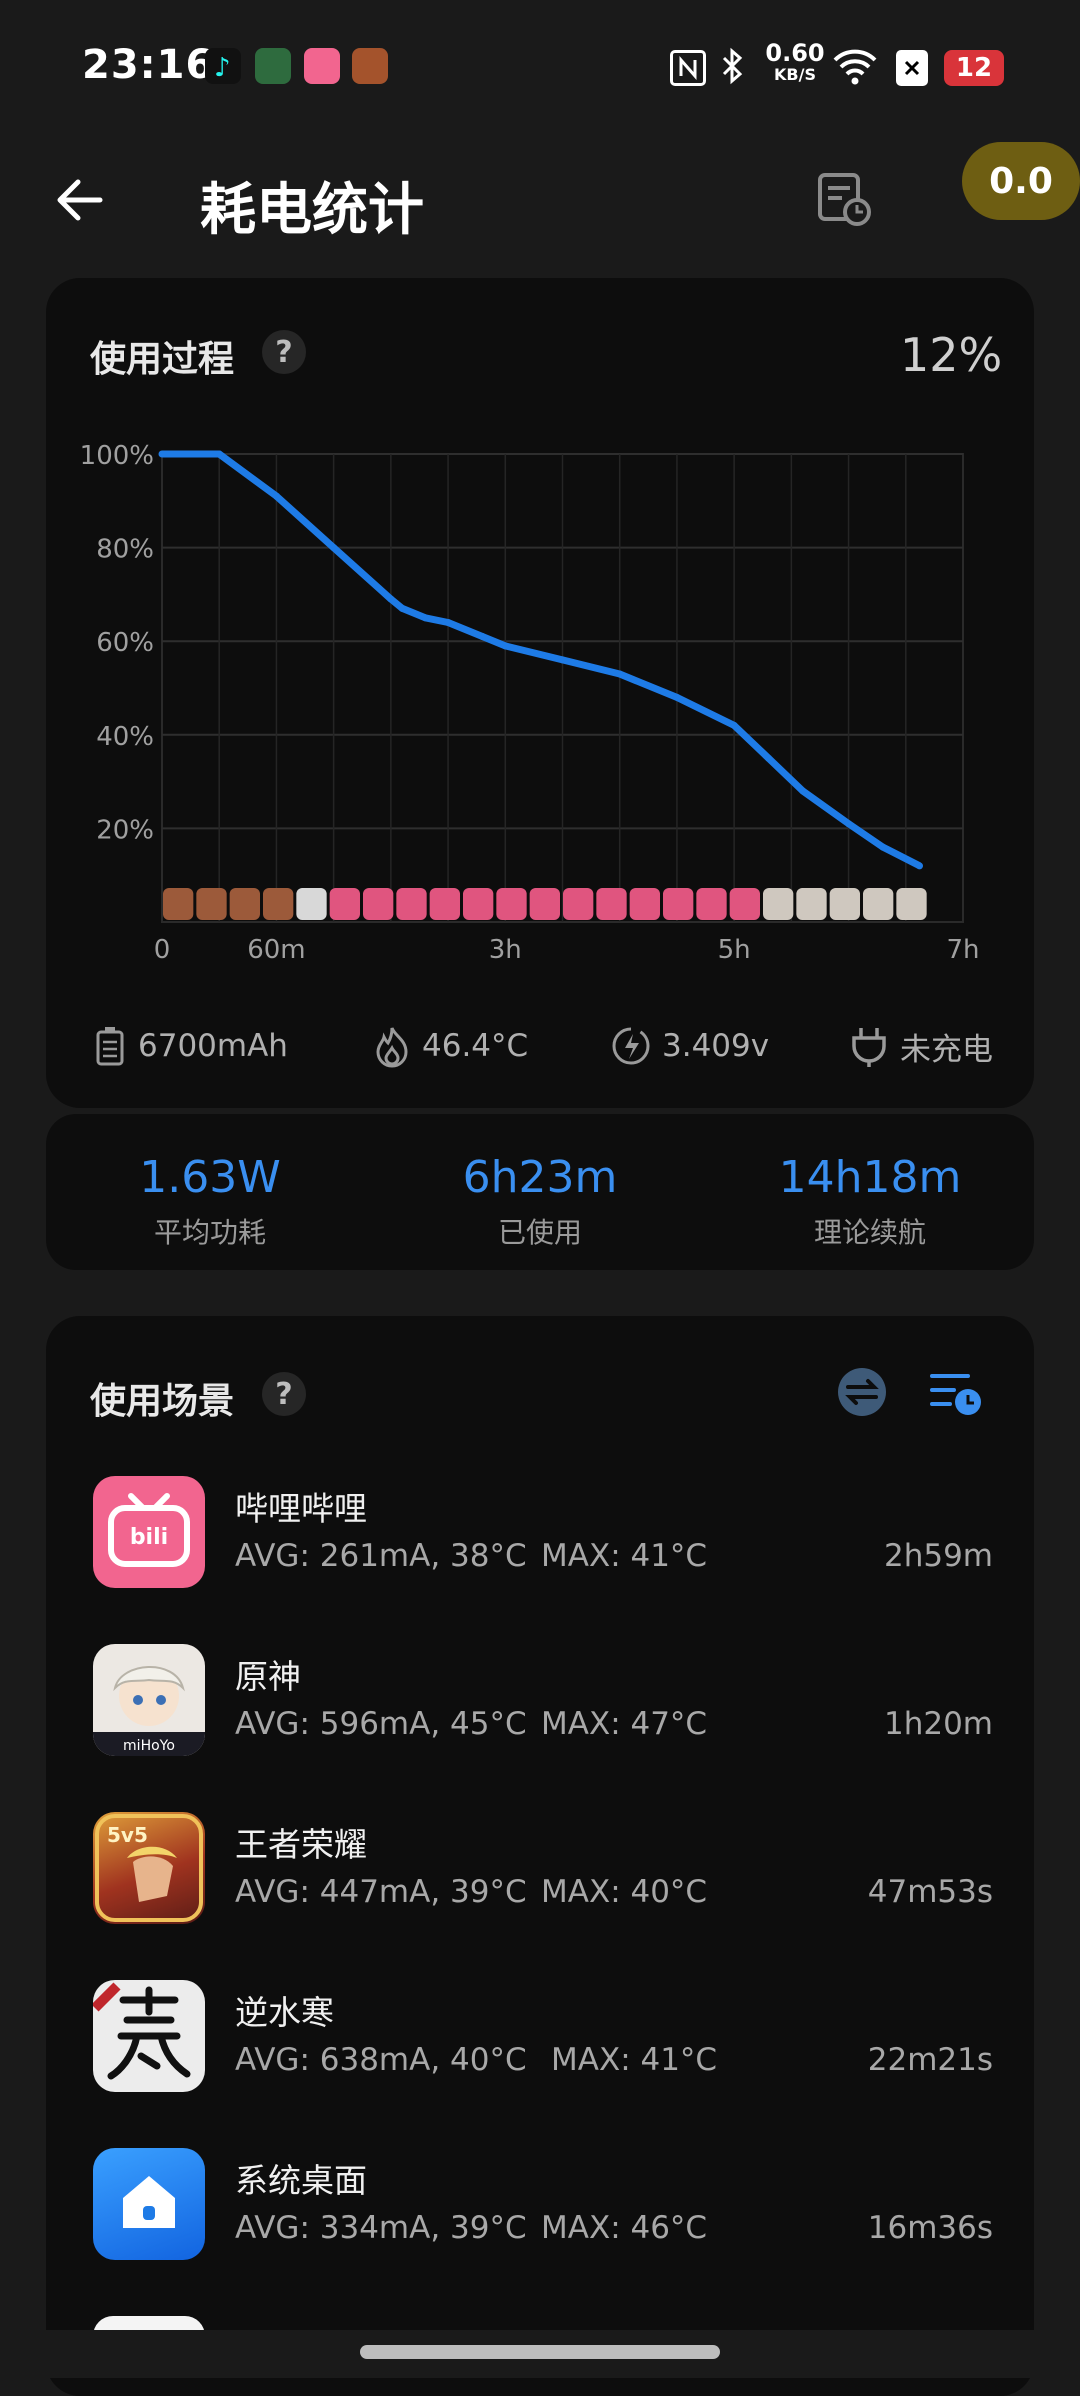  I want to click on battery-level-text: 12%, so click(951, 355).